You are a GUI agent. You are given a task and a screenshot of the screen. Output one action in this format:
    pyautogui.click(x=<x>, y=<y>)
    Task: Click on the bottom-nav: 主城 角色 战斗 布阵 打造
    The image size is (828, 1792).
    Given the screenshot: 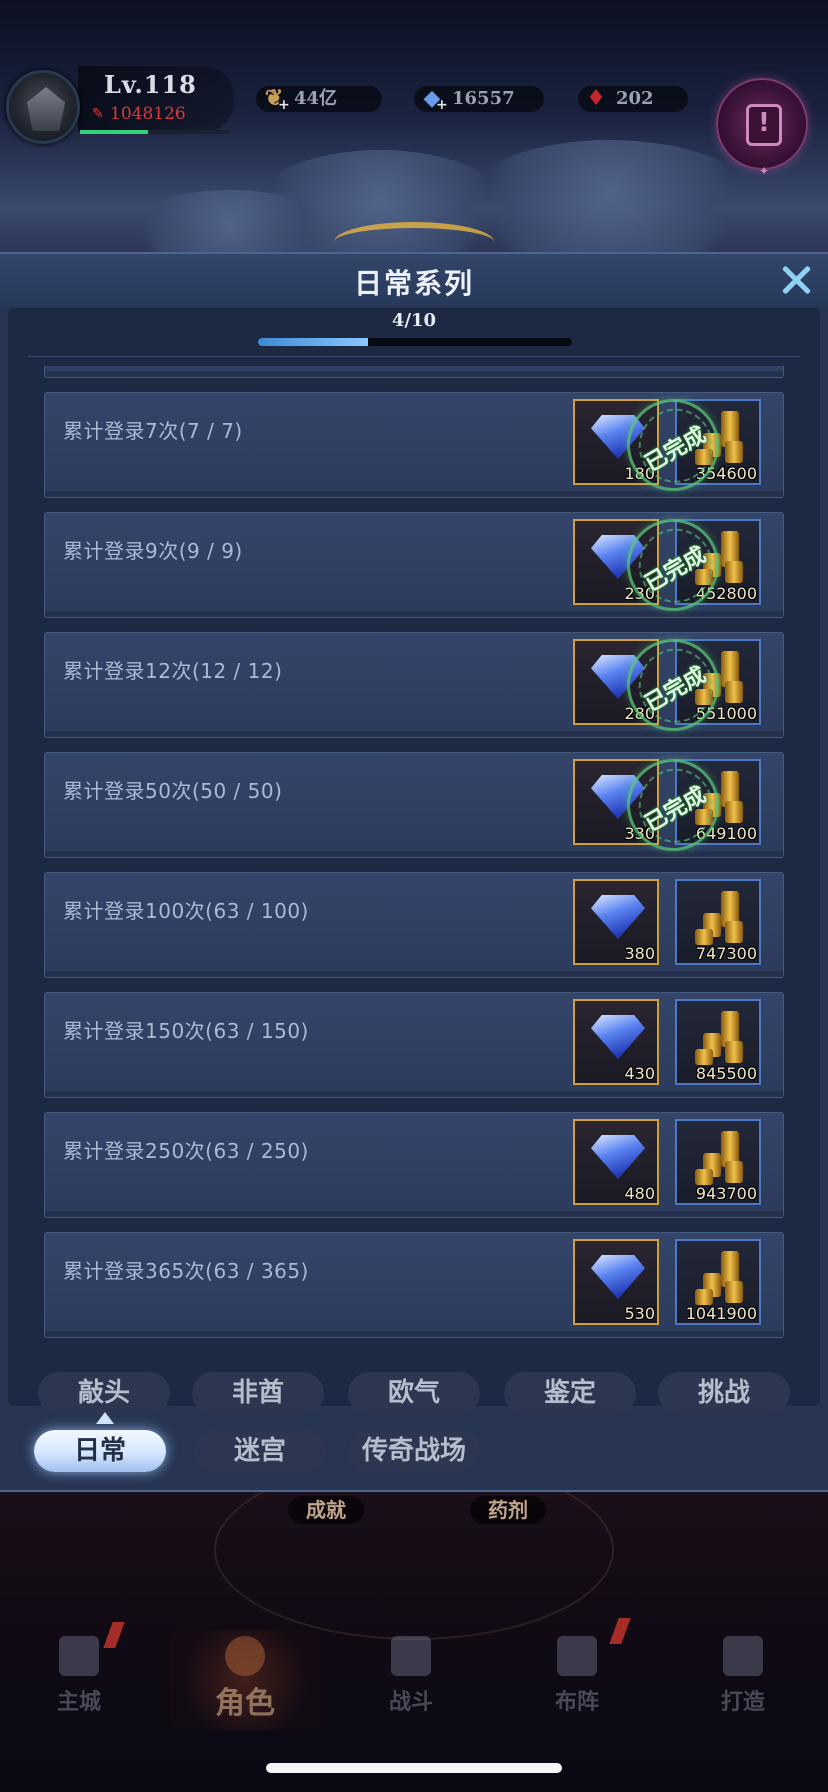 What is the action you would take?
    pyautogui.click(x=414, y=1676)
    